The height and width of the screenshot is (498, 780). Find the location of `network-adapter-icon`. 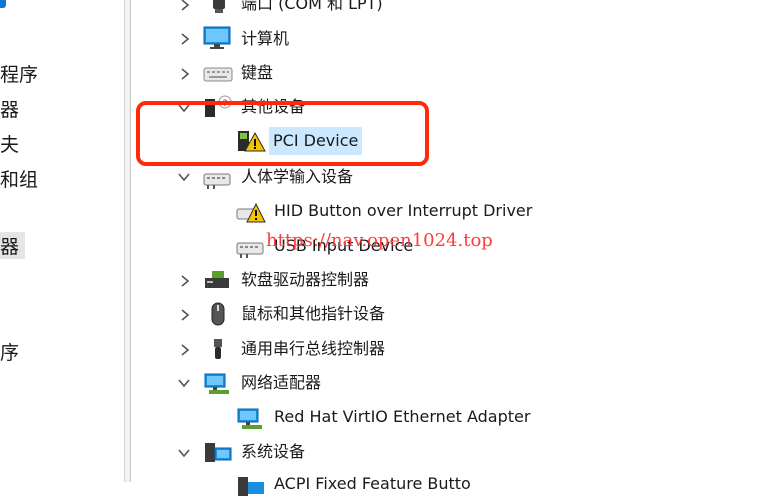

network-adapter-icon is located at coordinates (249, 418).